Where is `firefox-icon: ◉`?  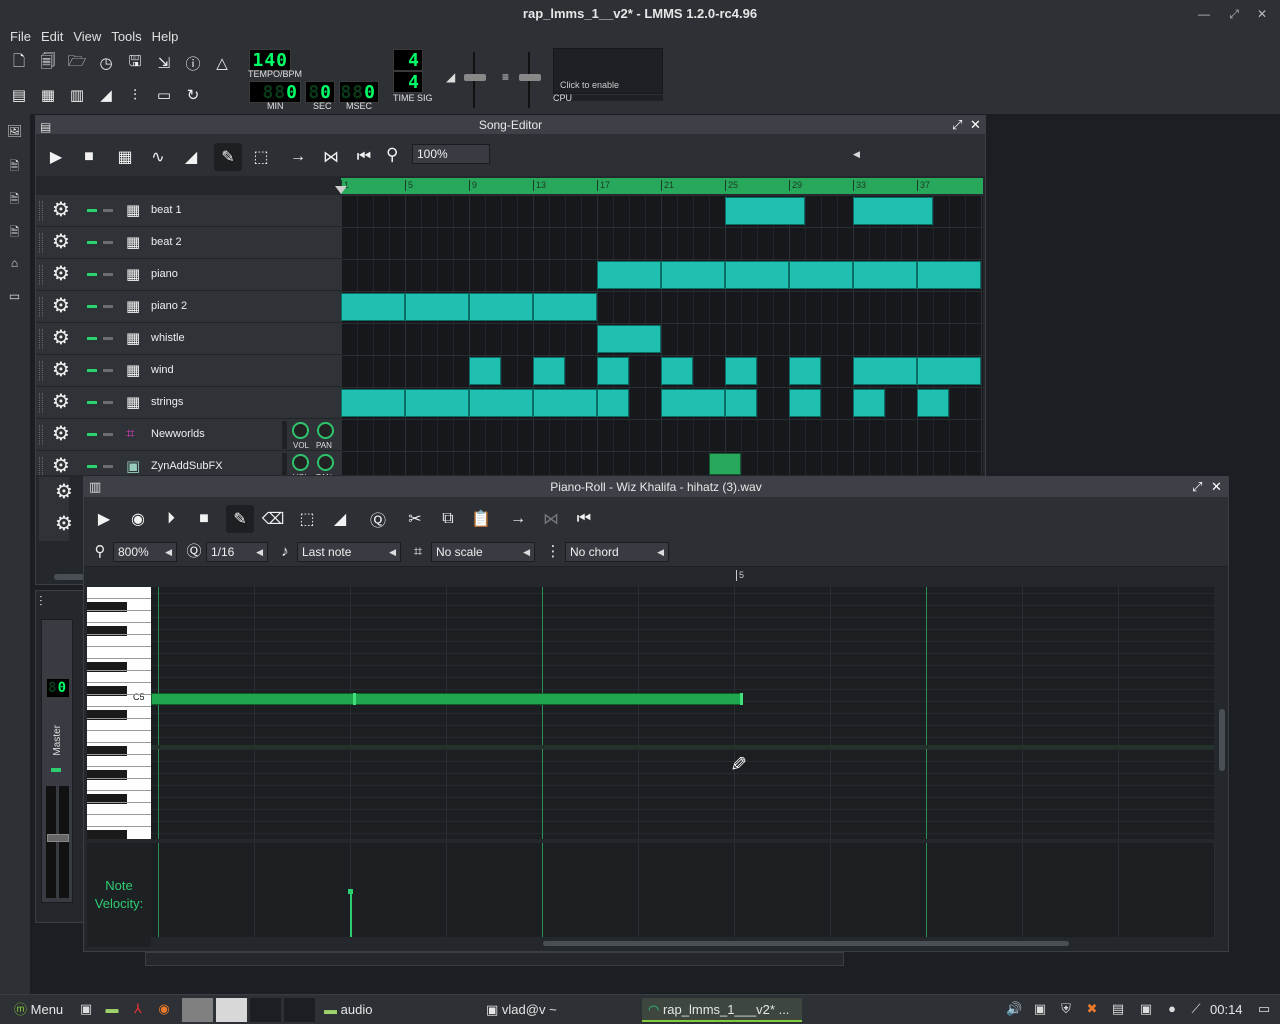
firefox-icon: ◉ is located at coordinates (164, 1009).